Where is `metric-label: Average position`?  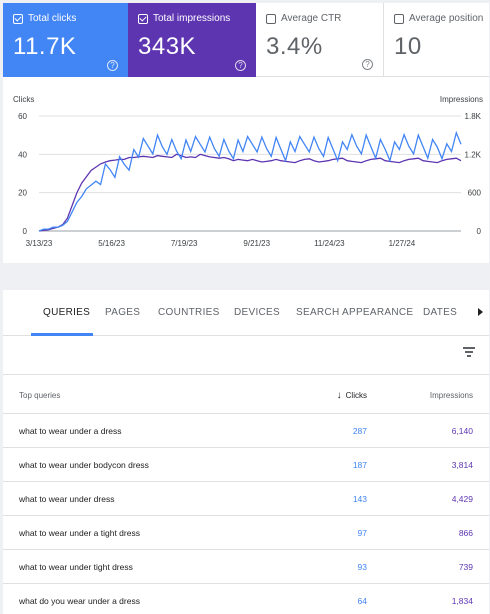
metric-label: Average position is located at coordinates (446, 18).